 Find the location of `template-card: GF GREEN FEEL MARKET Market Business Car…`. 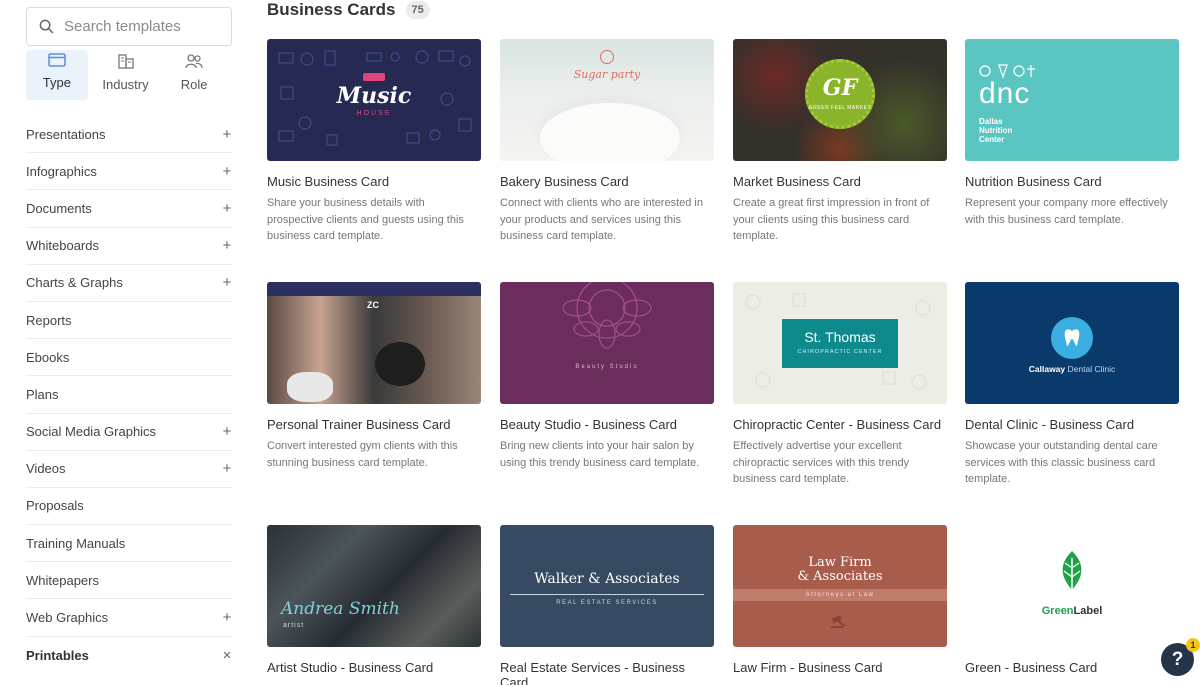

template-card: GF GREEN FEEL MARKET Market Business Car… is located at coordinates (840, 142).